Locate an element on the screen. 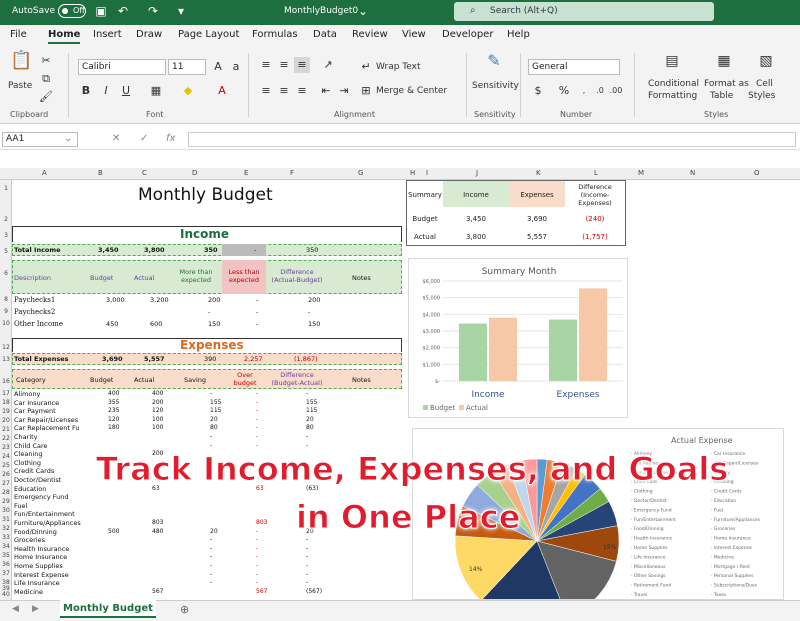 Image resolution: width=800 pixels, height=621 pixels. expense-row-label: Alimony is located at coordinates (27, 394).